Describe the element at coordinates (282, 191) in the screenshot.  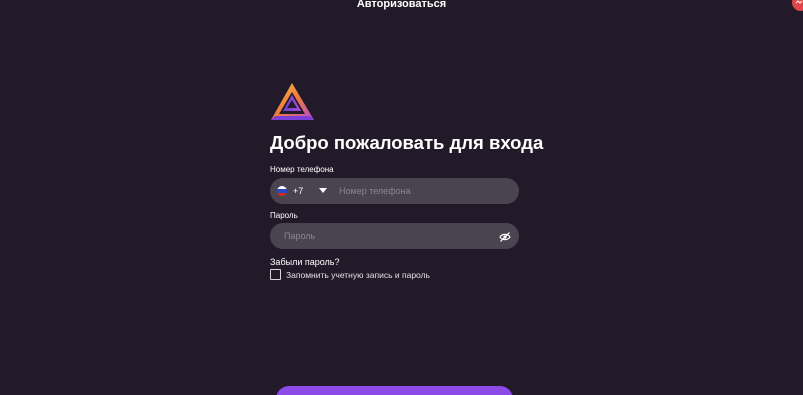
I see `russia-flag-icon` at that location.